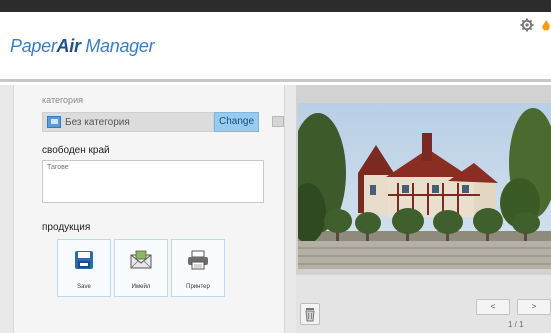 Image resolution: width=551 pixels, height=333 pixels. I want to click on category-label: категория, so click(62, 100).